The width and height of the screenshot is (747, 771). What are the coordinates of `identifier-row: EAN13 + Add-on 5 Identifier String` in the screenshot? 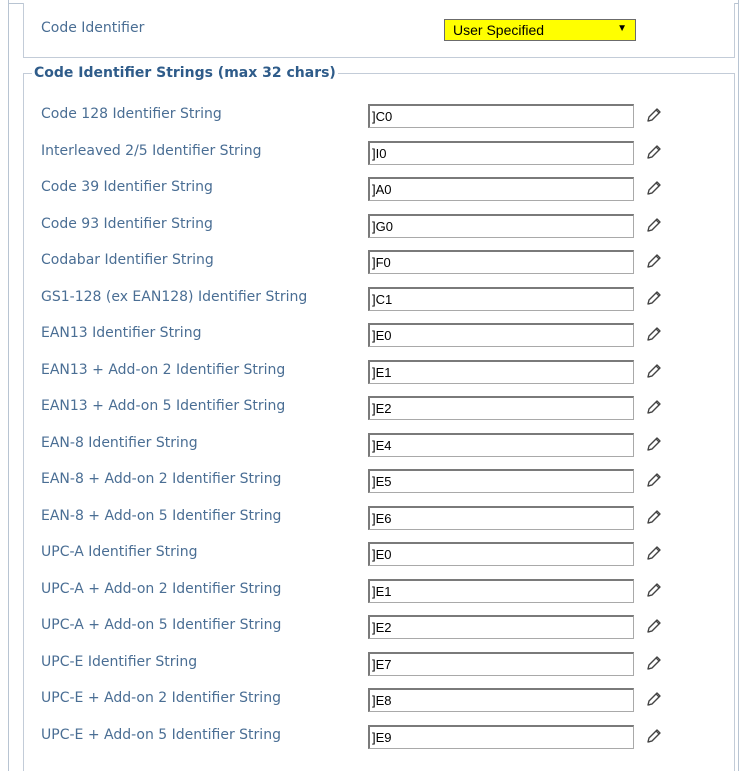 It's located at (373, 408).